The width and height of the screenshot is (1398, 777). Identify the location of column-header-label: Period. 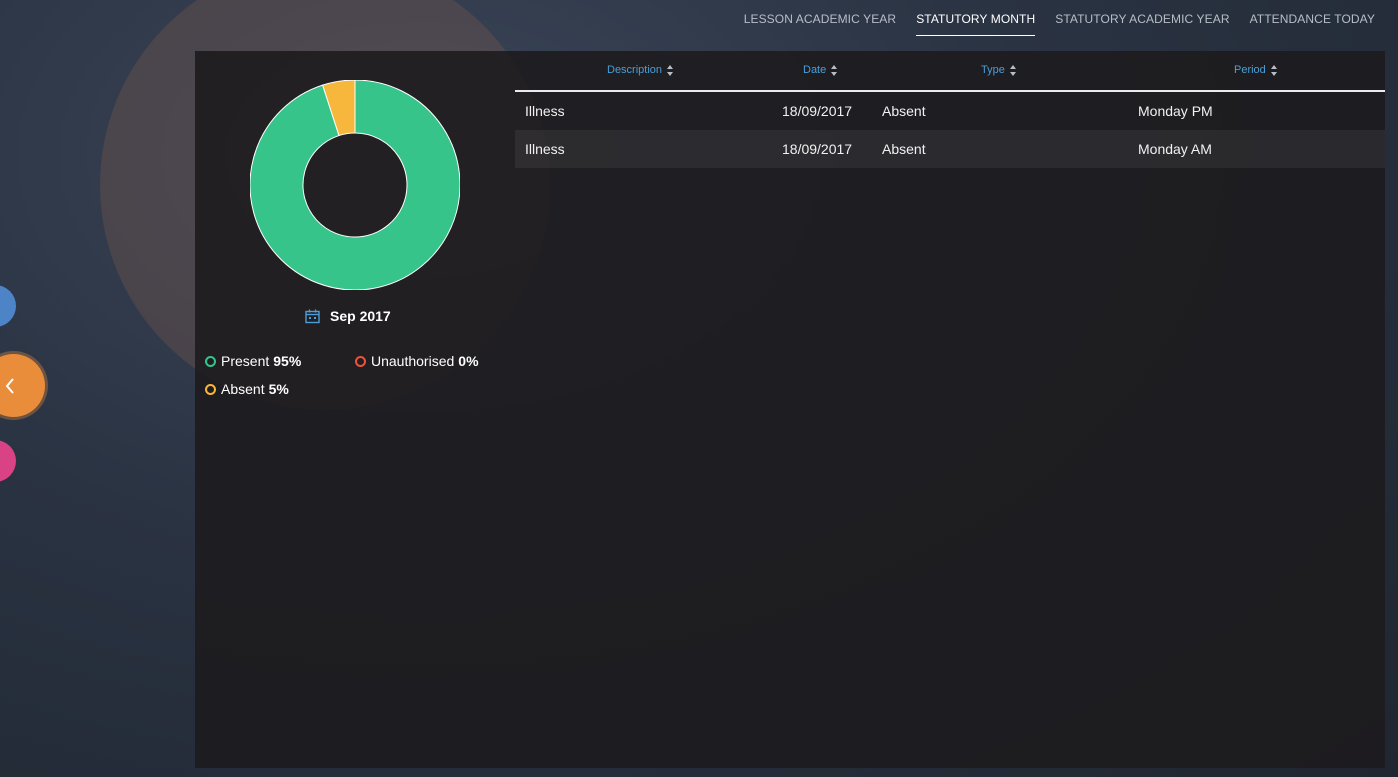
(1250, 70).